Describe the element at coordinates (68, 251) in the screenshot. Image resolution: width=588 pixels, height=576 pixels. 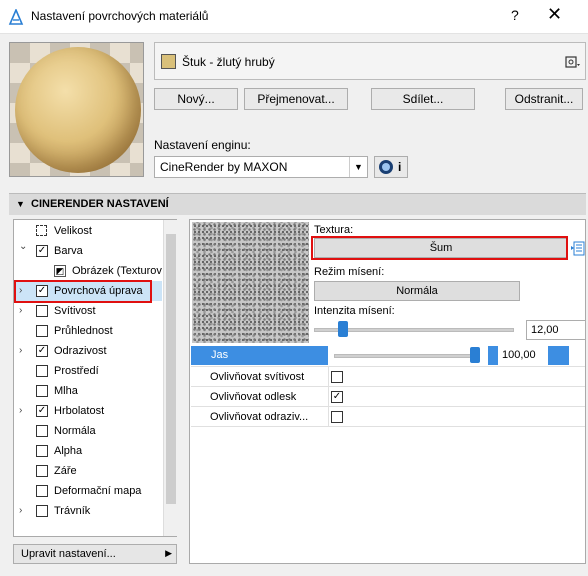
I see `tree-item-label: Barva` at that location.